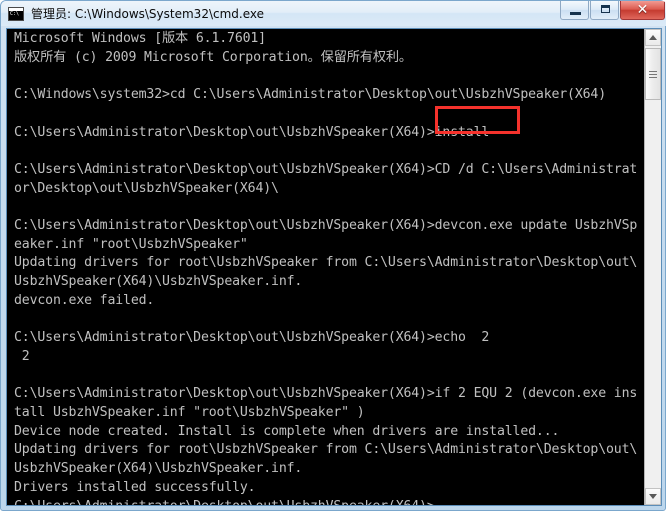 The height and width of the screenshot is (511, 666). What do you see at coordinates (147, 14) in the screenshot?
I see `window-title: 管理员: C:\Windows\System32\cmd.exe` at bounding box center [147, 14].